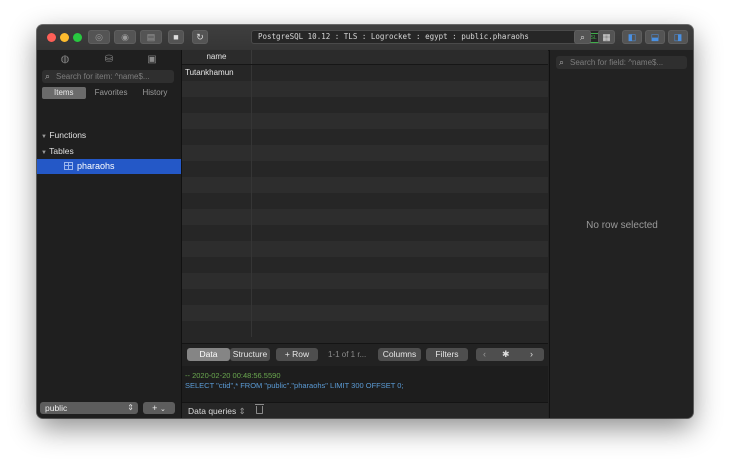 Image resolution: width=730 pixels, height=468 pixels. I want to click on pagination-controls: ‹ ✱ ›, so click(510, 354).